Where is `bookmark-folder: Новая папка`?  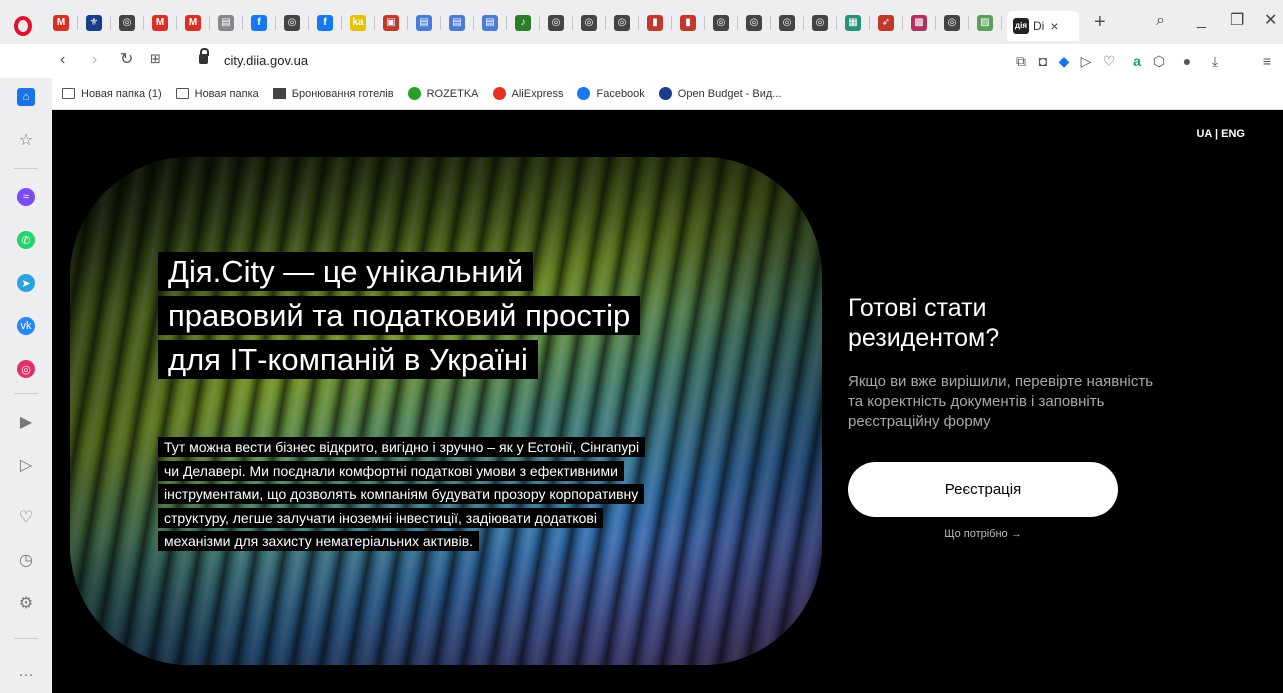 bookmark-folder: Новая папка is located at coordinates (217, 93).